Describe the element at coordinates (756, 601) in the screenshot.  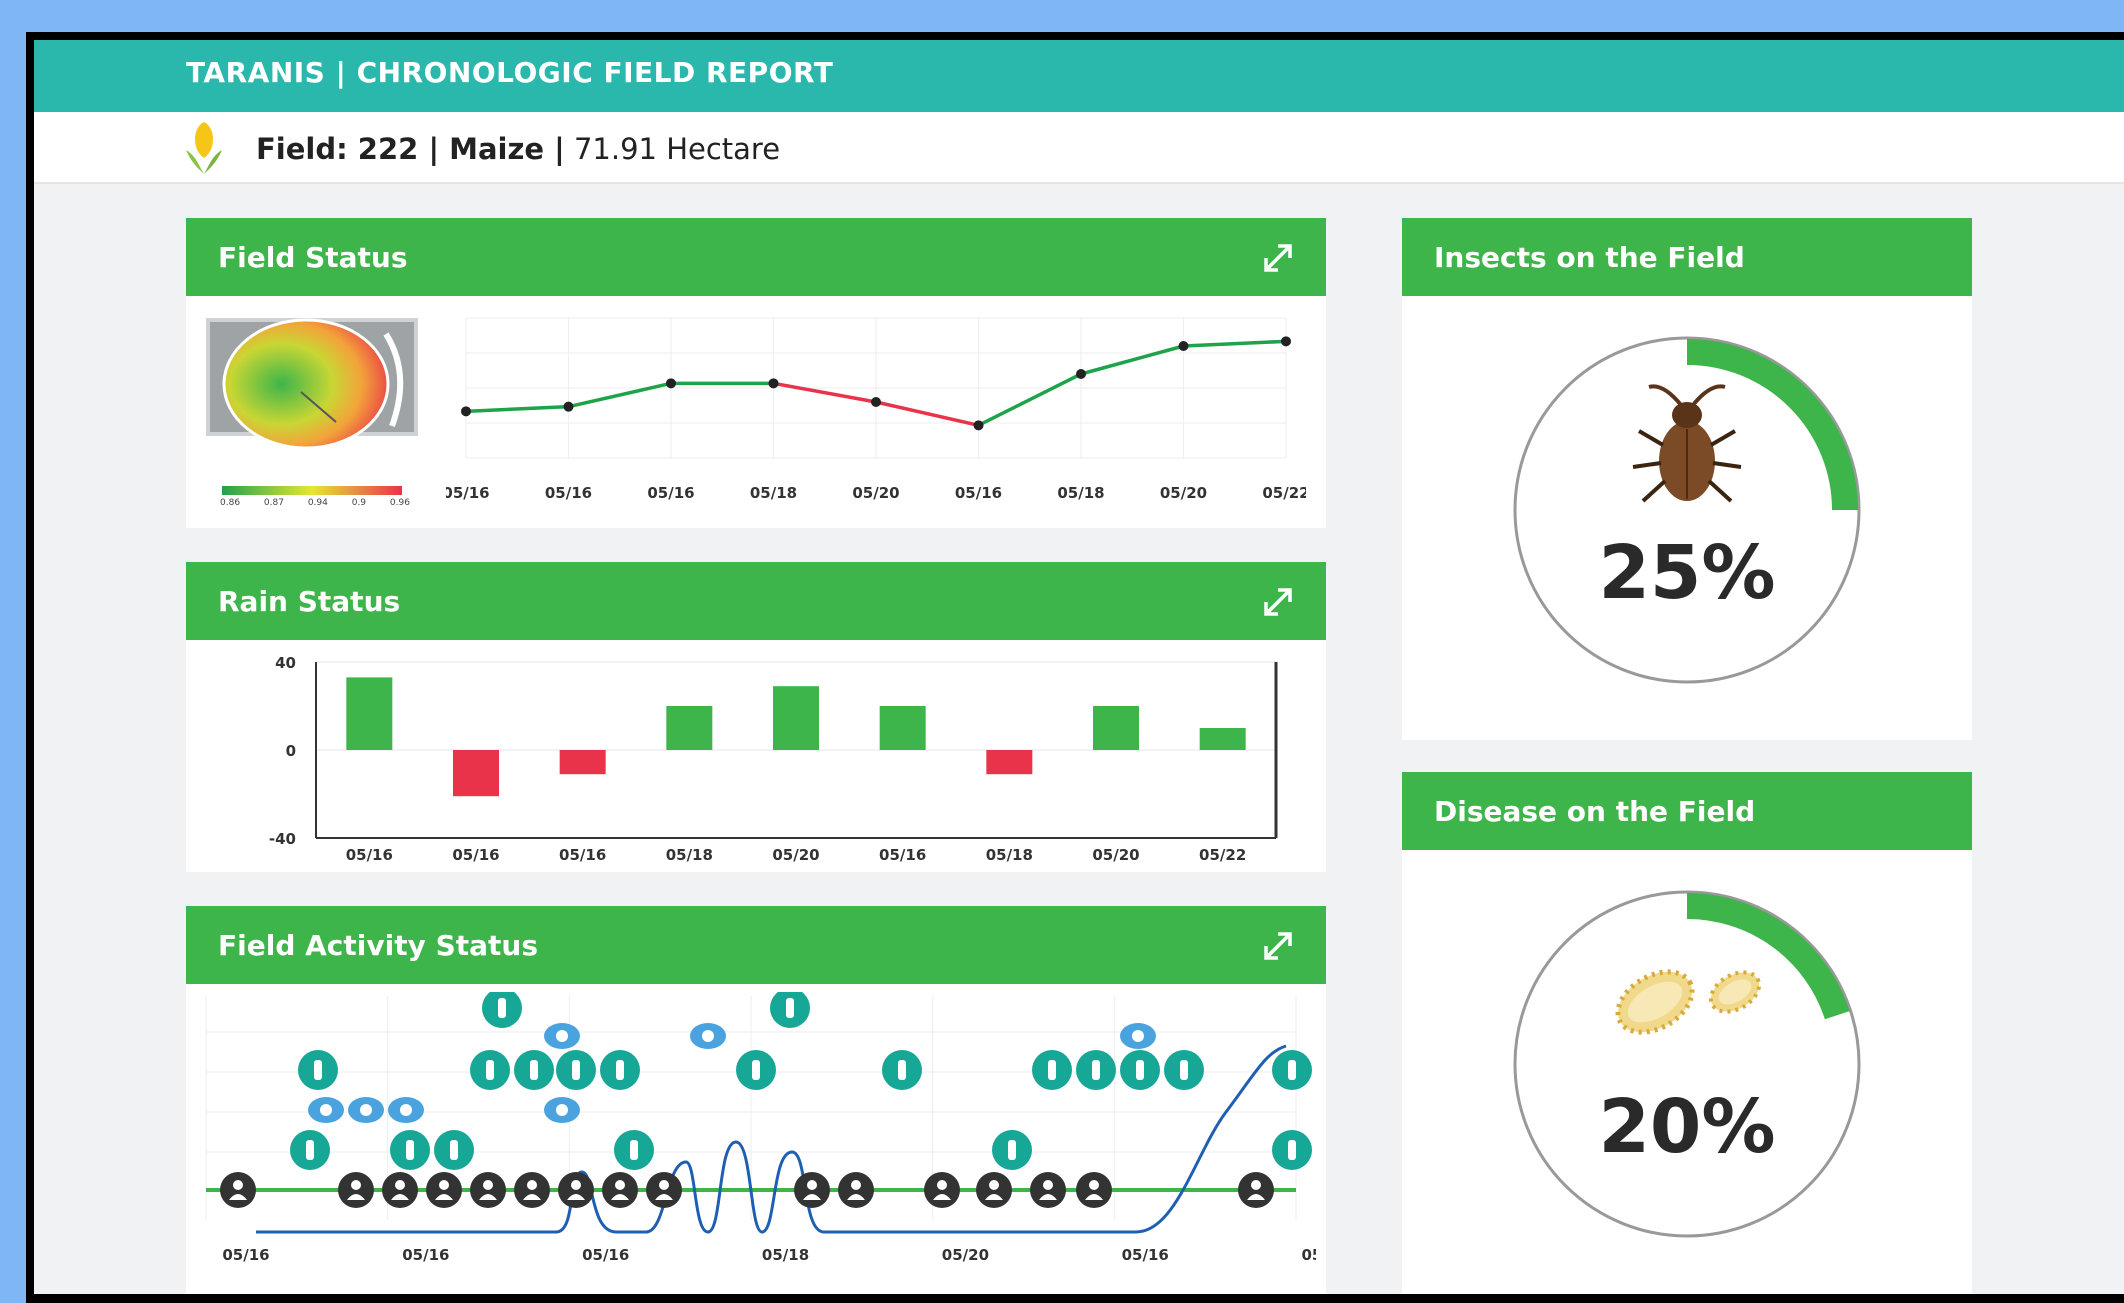
I see `rain-status-header: Rain Status` at that location.